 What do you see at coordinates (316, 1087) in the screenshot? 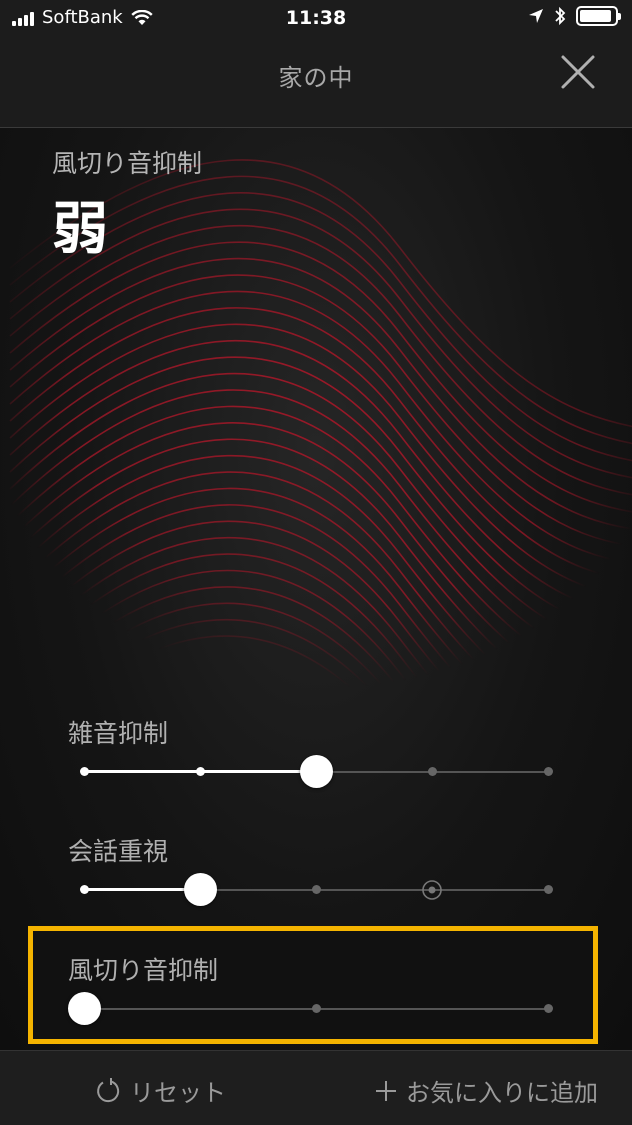
I see `bottom-bar: リセット お気に入りに追加` at bounding box center [316, 1087].